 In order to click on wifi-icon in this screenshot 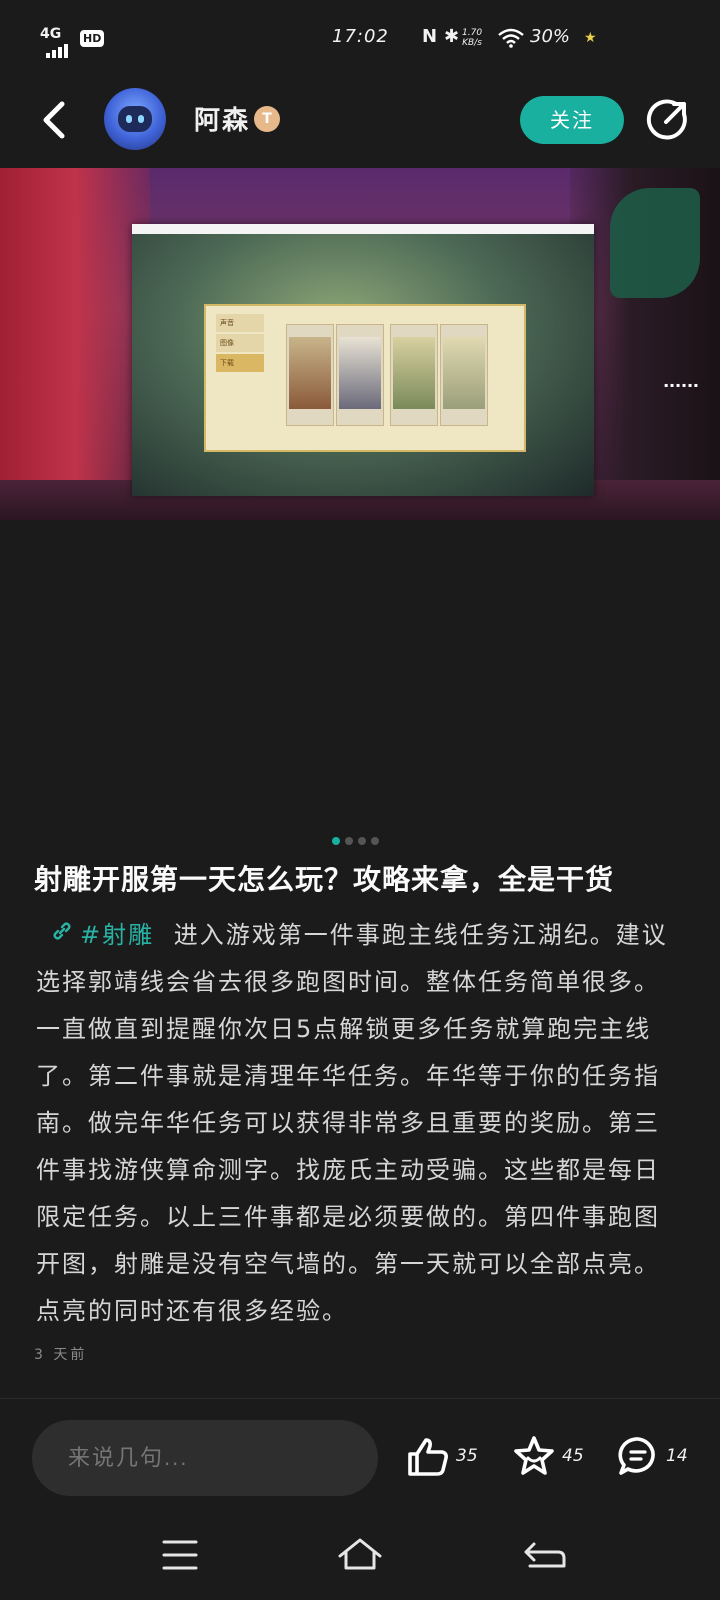, I will do `click(511, 38)`.